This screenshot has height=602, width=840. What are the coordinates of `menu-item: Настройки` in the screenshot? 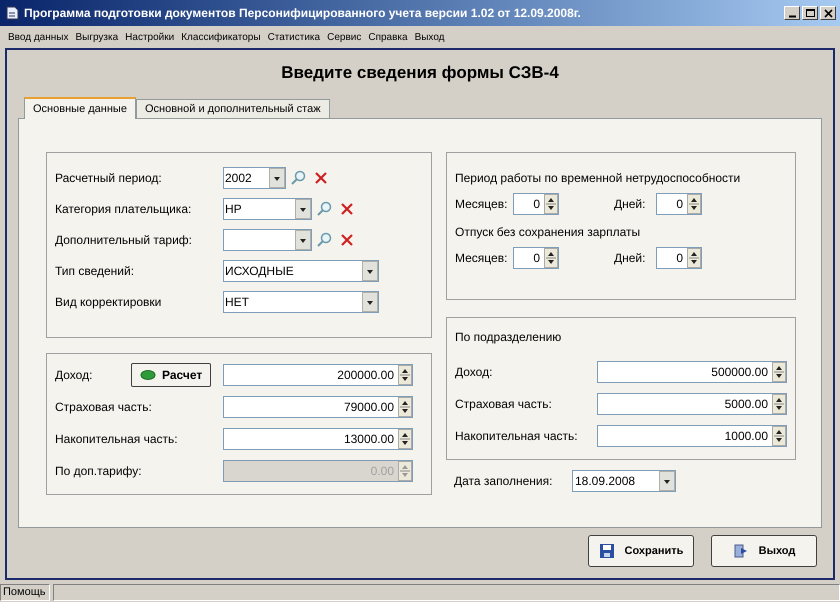 It's located at (149, 37).